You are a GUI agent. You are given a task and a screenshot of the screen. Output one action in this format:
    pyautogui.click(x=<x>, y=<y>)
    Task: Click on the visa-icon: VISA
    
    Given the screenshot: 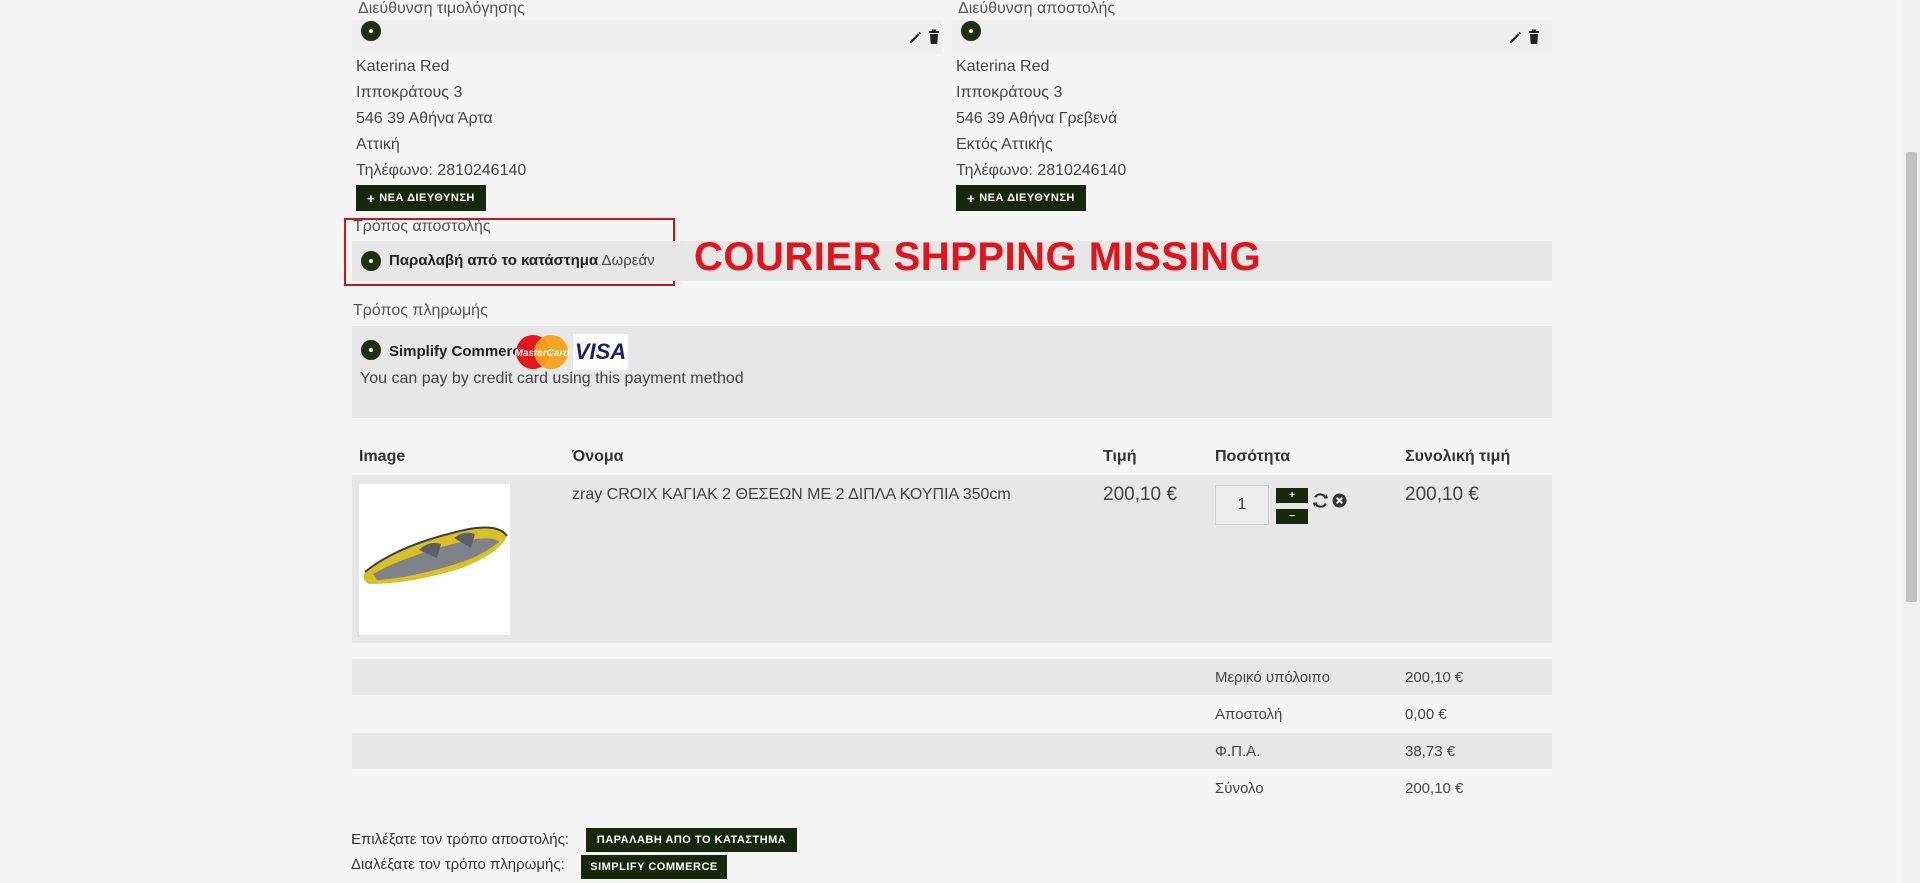 What is the action you would take?
    pyautogui.click(x=600, y=352)
    